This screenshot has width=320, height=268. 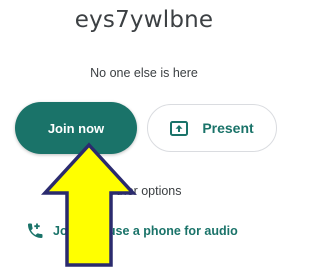 What do you see at coordinates (89, 204) in the screenshot?
I see `yellow-arrow-pointer` at bounding box center [89, 204].